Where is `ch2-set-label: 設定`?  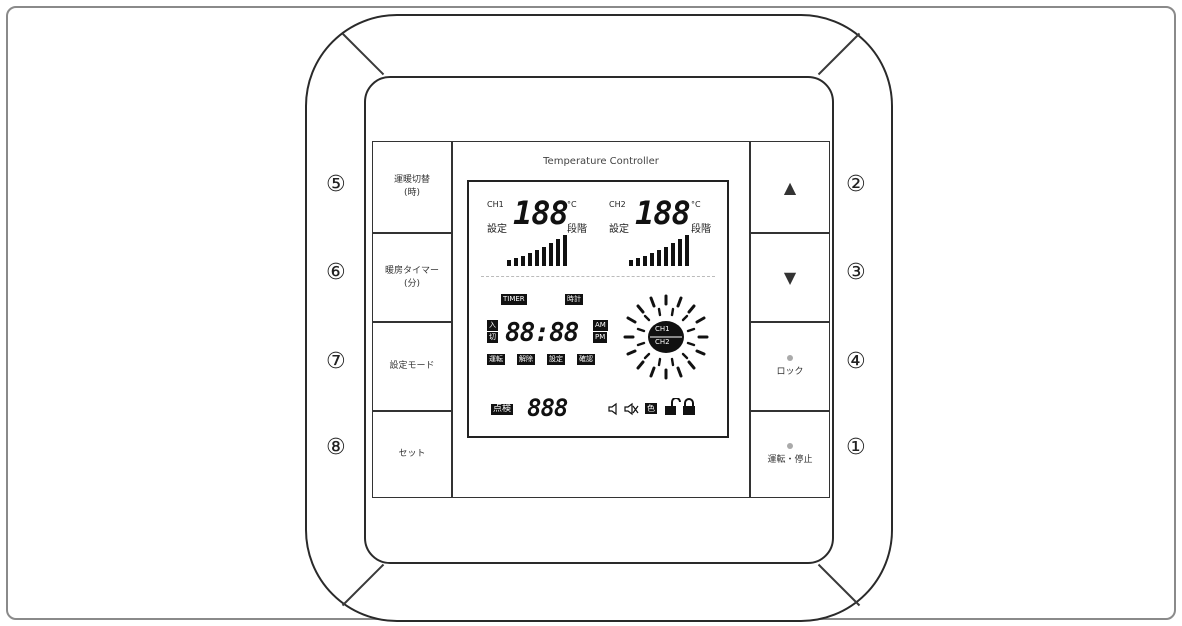 ch2-set-label: 設定 is located at coordinates (619, 229).